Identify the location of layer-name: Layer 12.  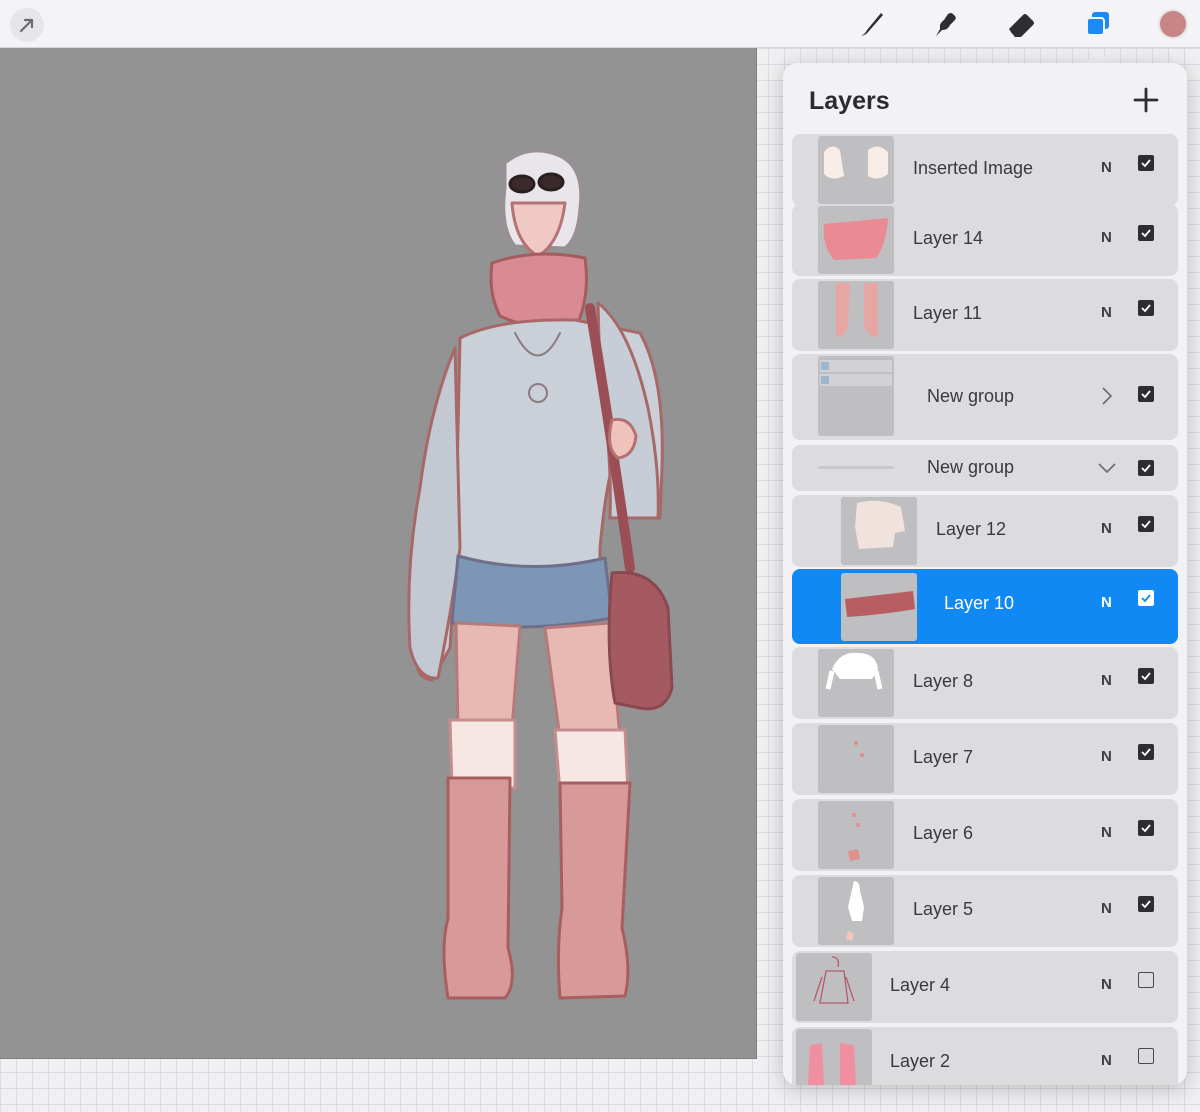
(971, 529).